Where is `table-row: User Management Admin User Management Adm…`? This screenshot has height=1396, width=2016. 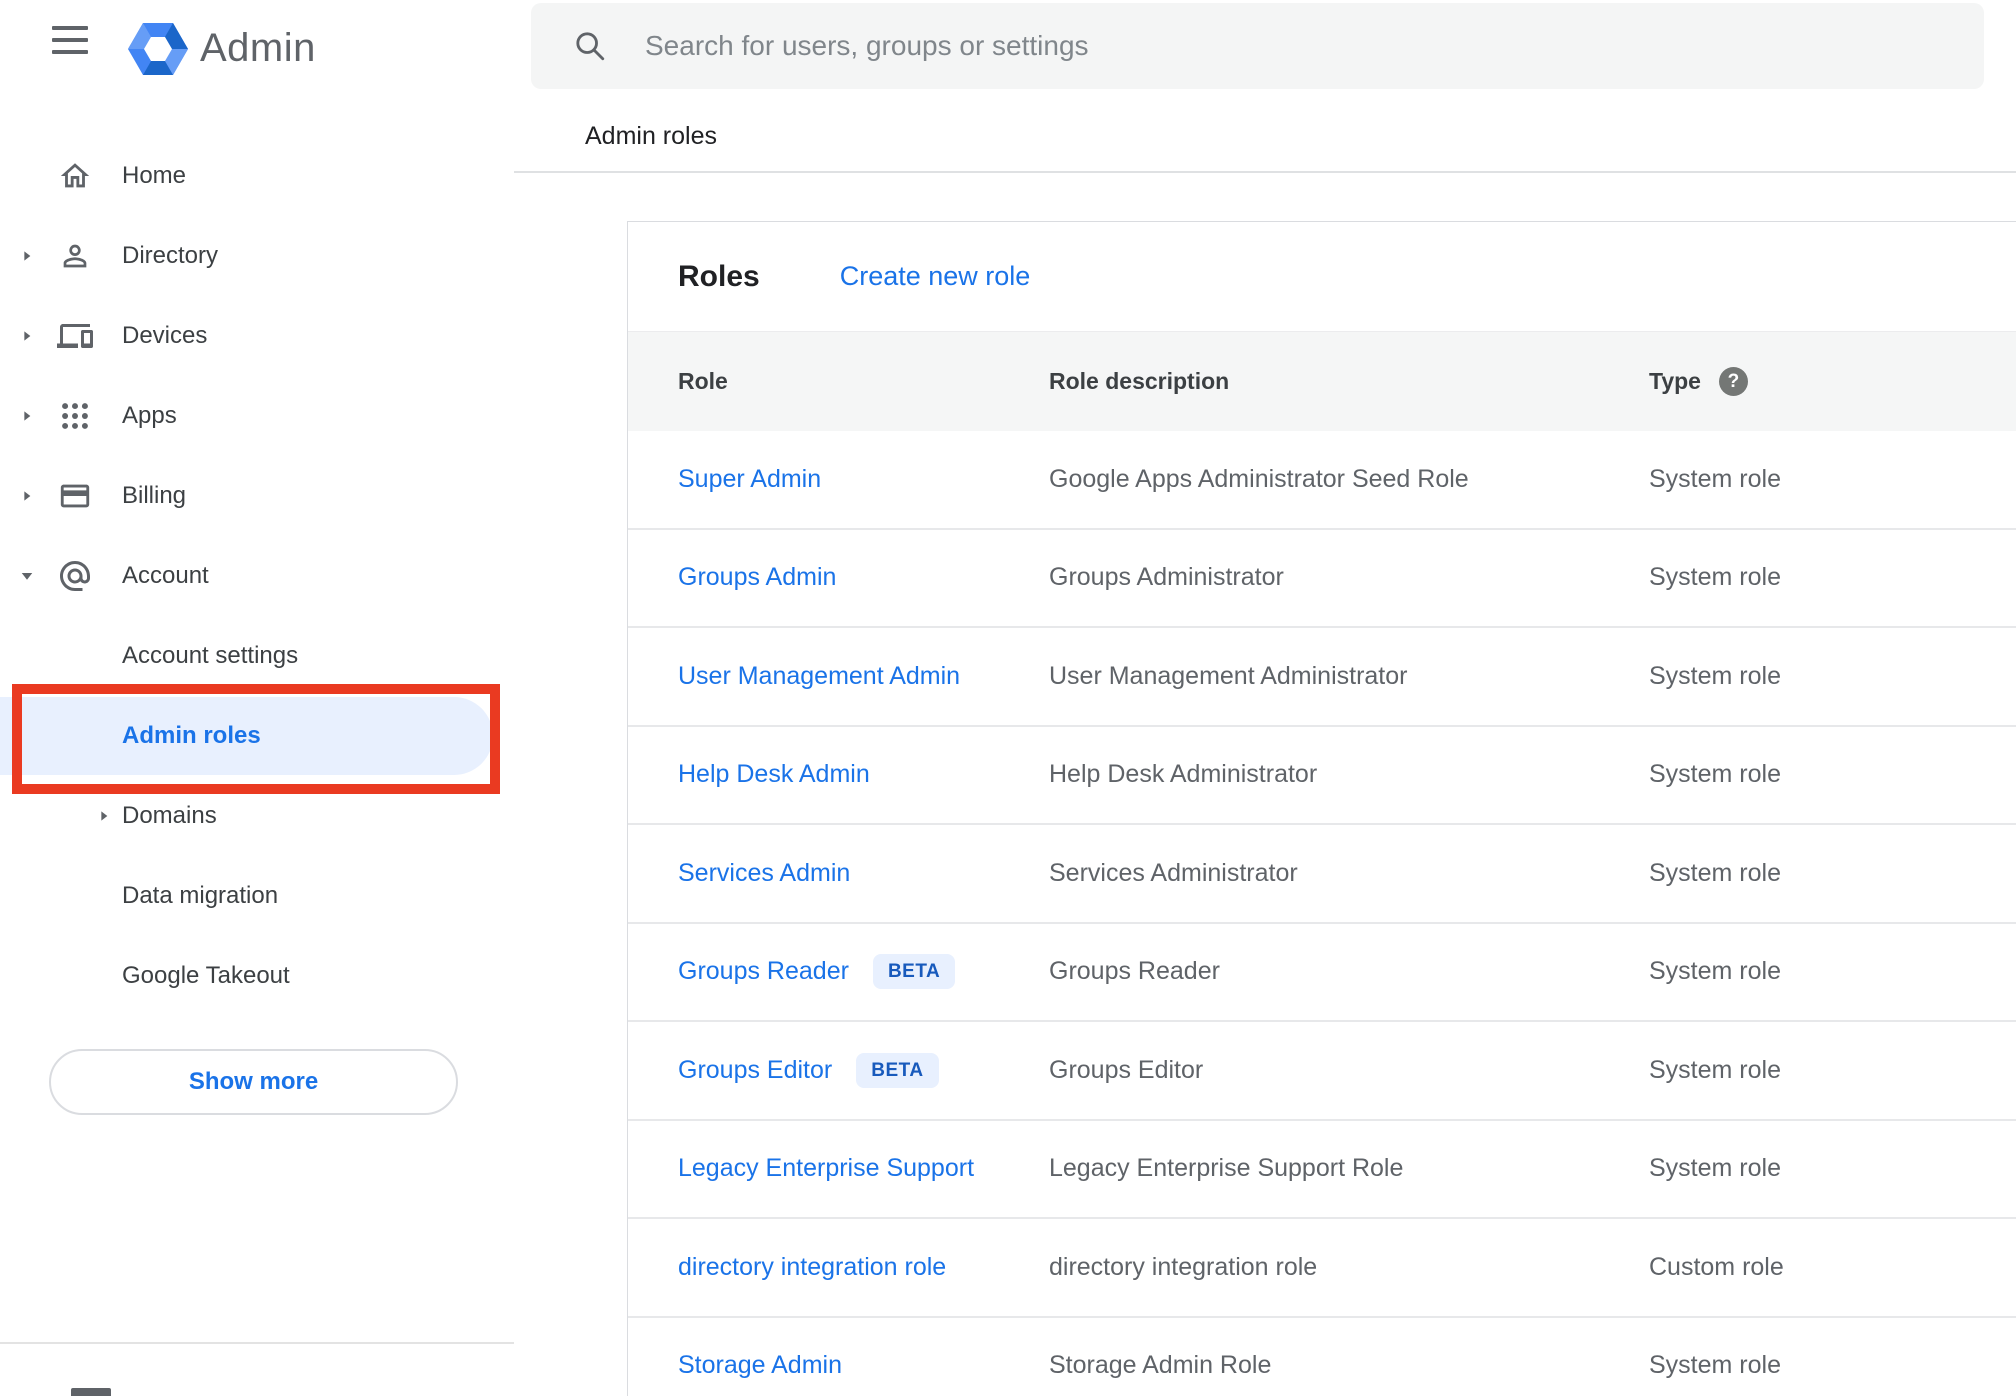
table-row: User Management Admin User Management Adm… is located at coordinates (1322, 677).